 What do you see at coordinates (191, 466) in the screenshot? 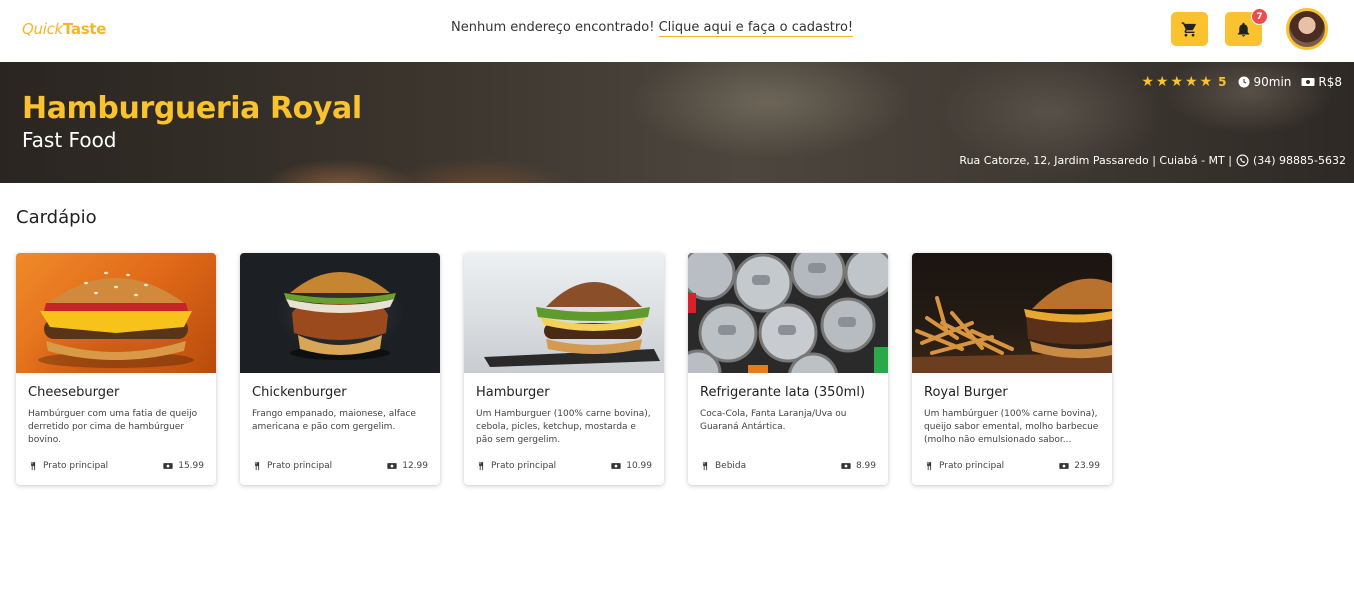
I see `menu-item-price: 15.99` at bounding box center [191, 466].